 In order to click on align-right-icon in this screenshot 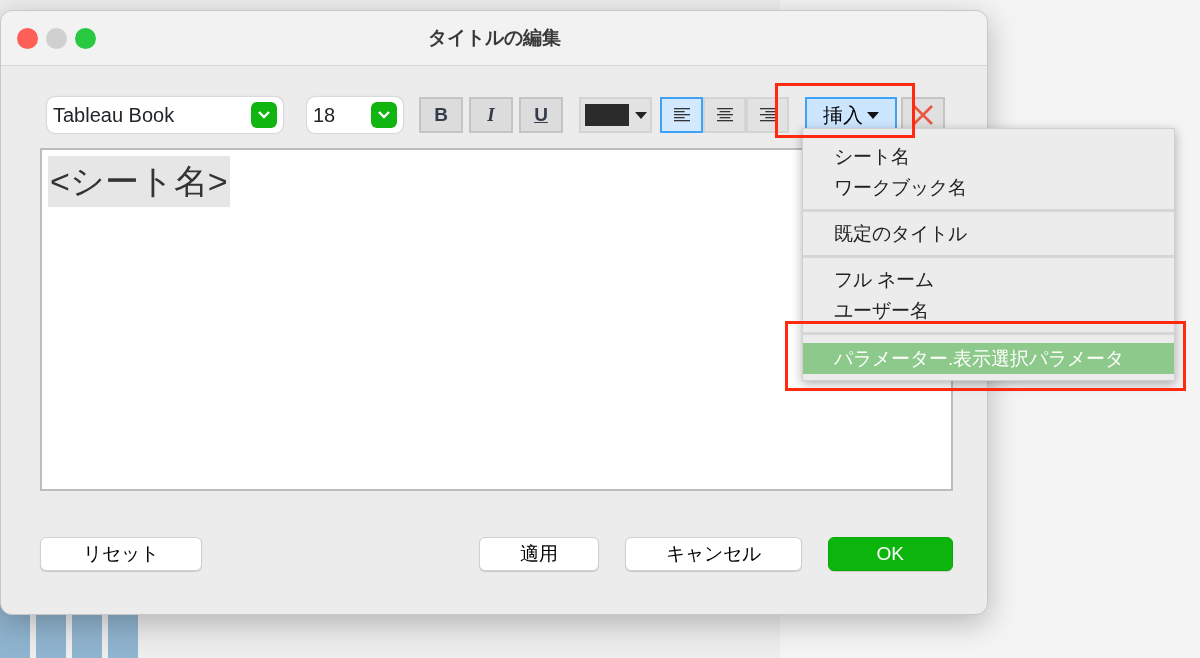, I will do `click(767, 115)`.